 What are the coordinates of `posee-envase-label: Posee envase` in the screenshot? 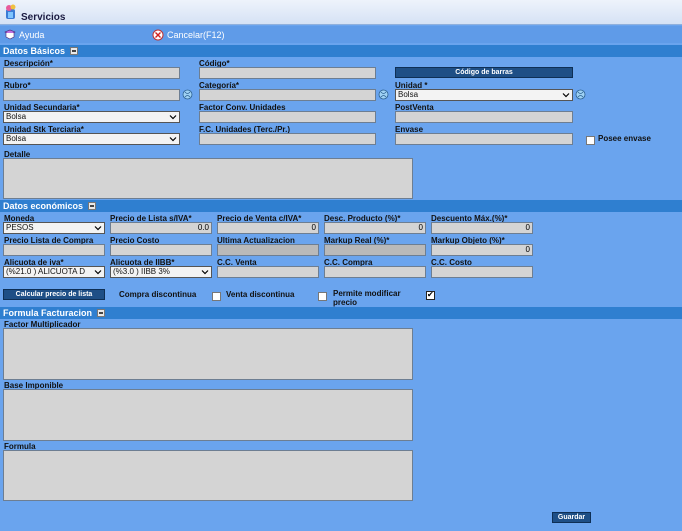 It's located at (624, 138).